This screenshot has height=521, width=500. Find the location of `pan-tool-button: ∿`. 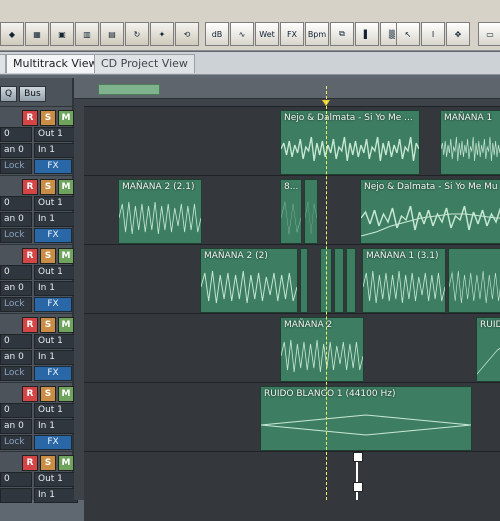

pan-tool-button: ∿ is located at coordinates (242, 34).